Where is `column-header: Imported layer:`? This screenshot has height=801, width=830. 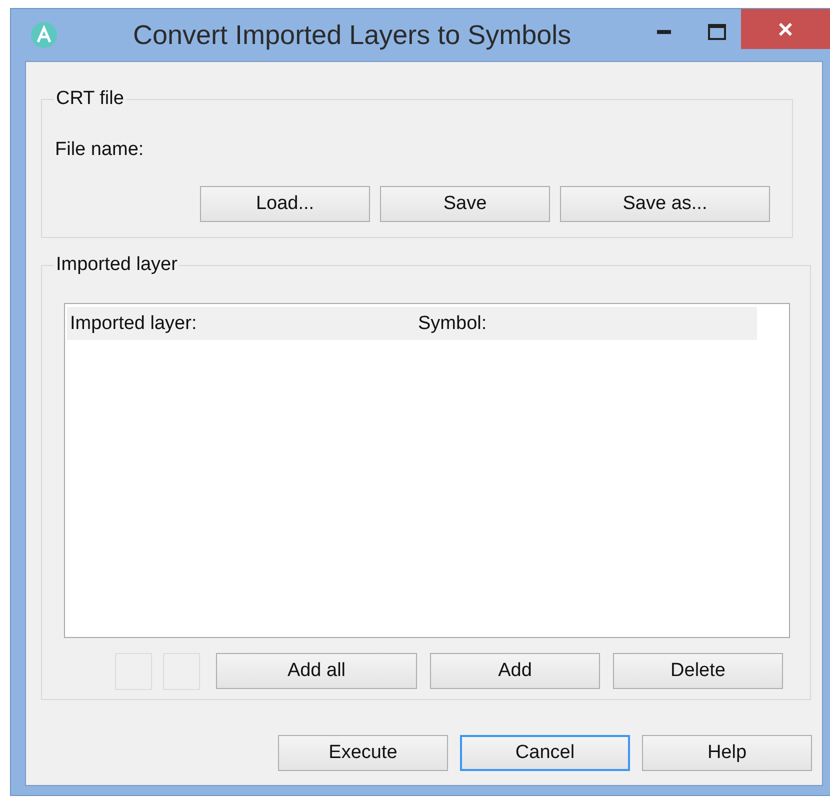
column-header: Imported layer: is located at coordinates (133, 323).